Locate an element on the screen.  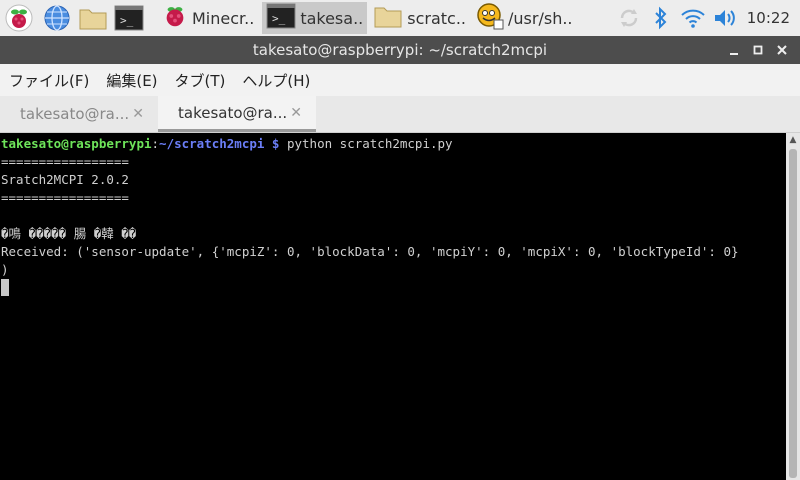
task-label: /usr/sh.. is located at coordinates (540, 18).